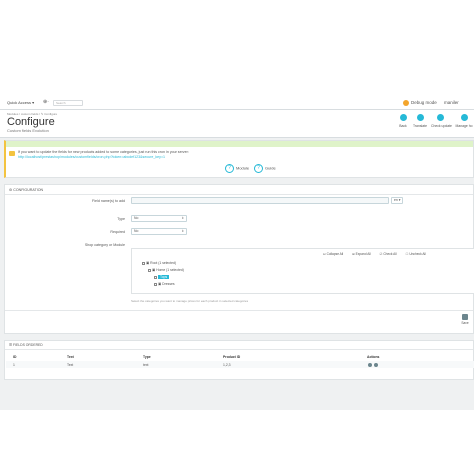  Describe the element at coordinates (403, 117) in the screenshot. I see `back-icon` at that location.